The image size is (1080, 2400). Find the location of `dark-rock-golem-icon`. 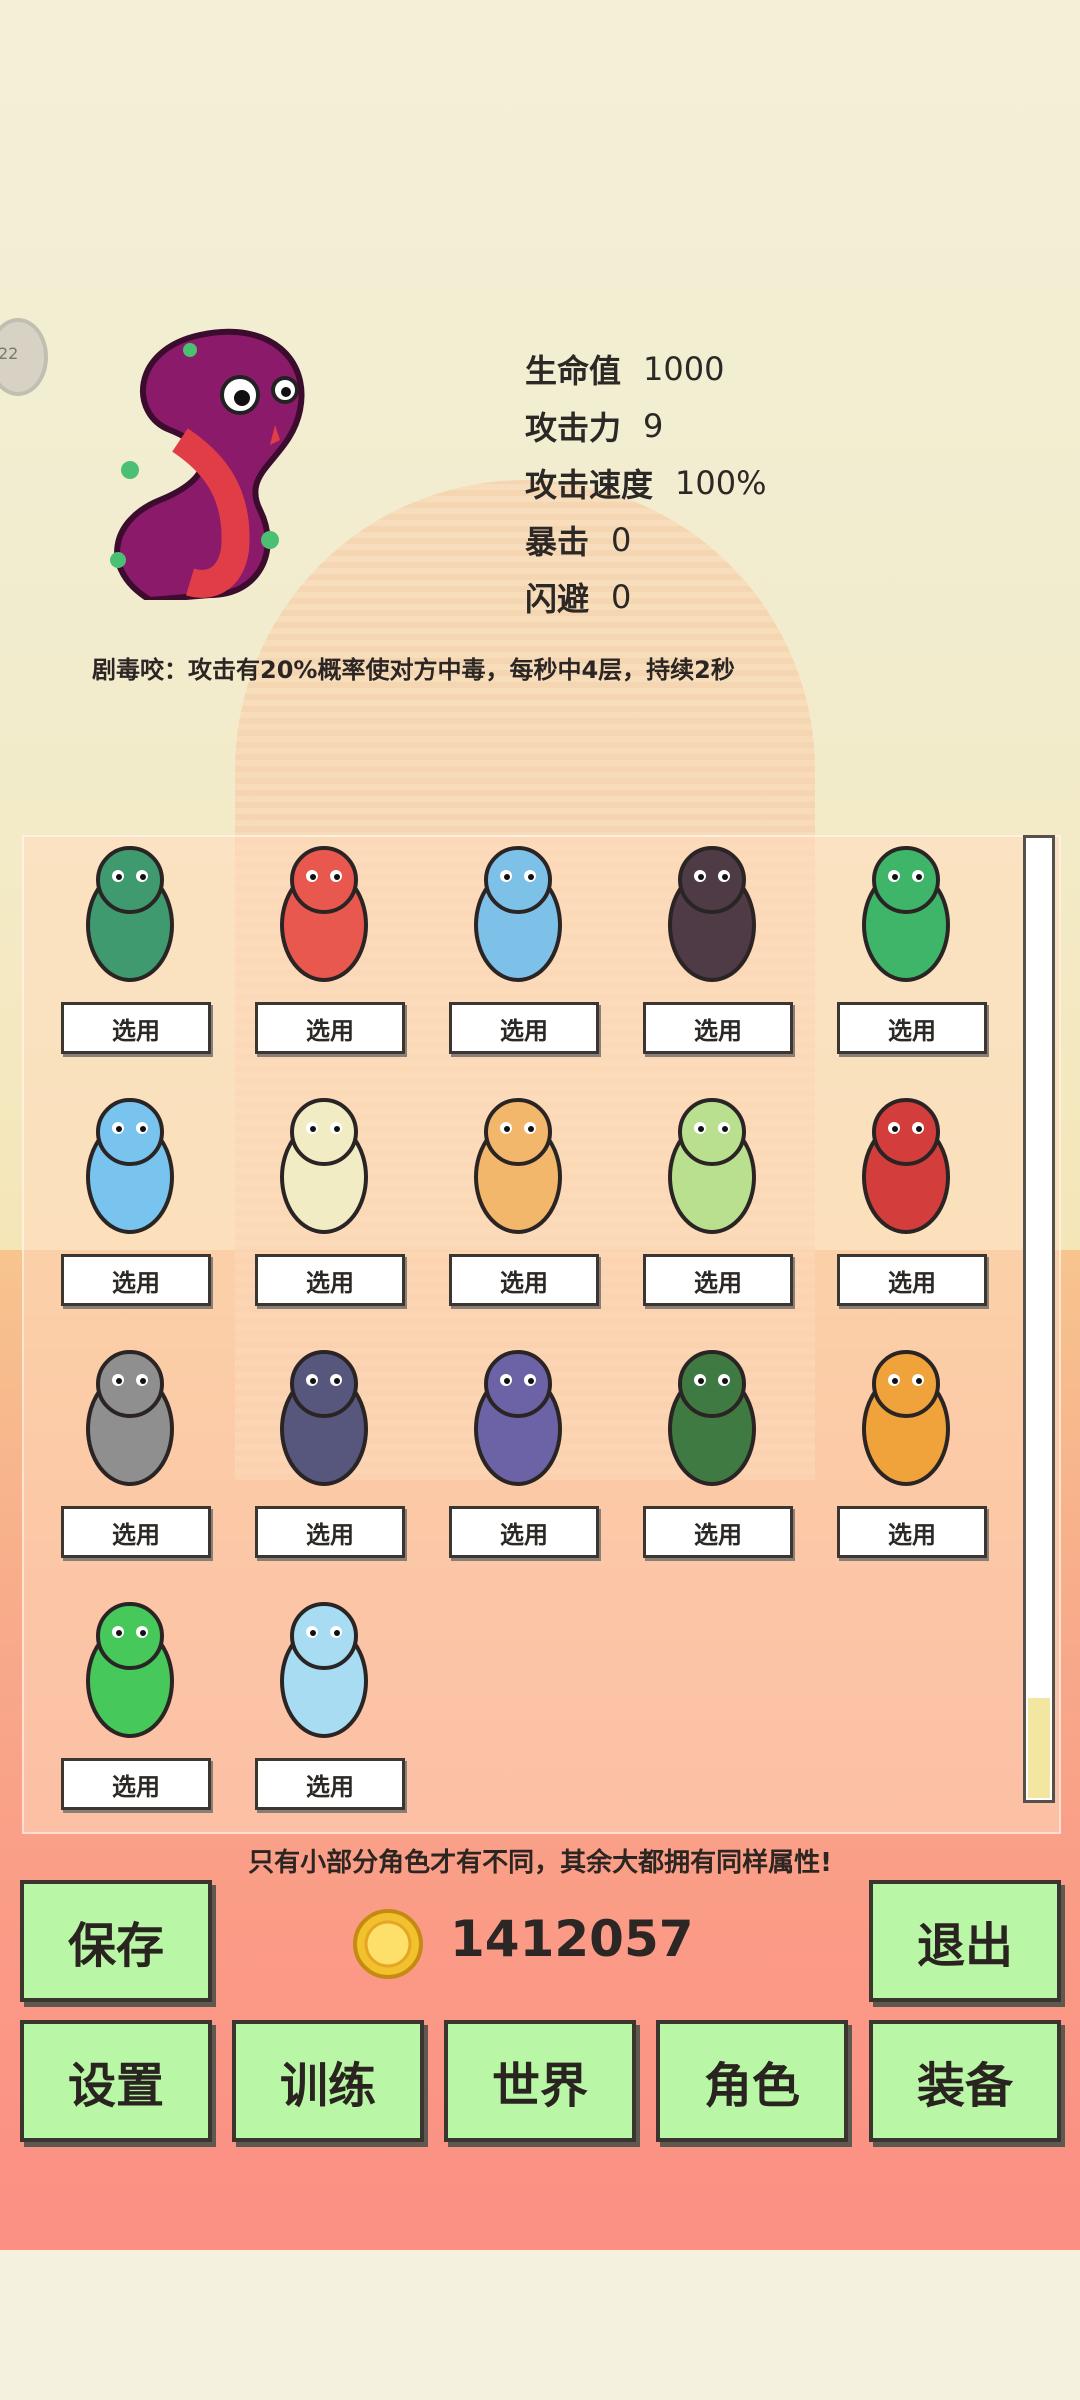

dark-rock-golem-icon is located at coordinates (712, 914).